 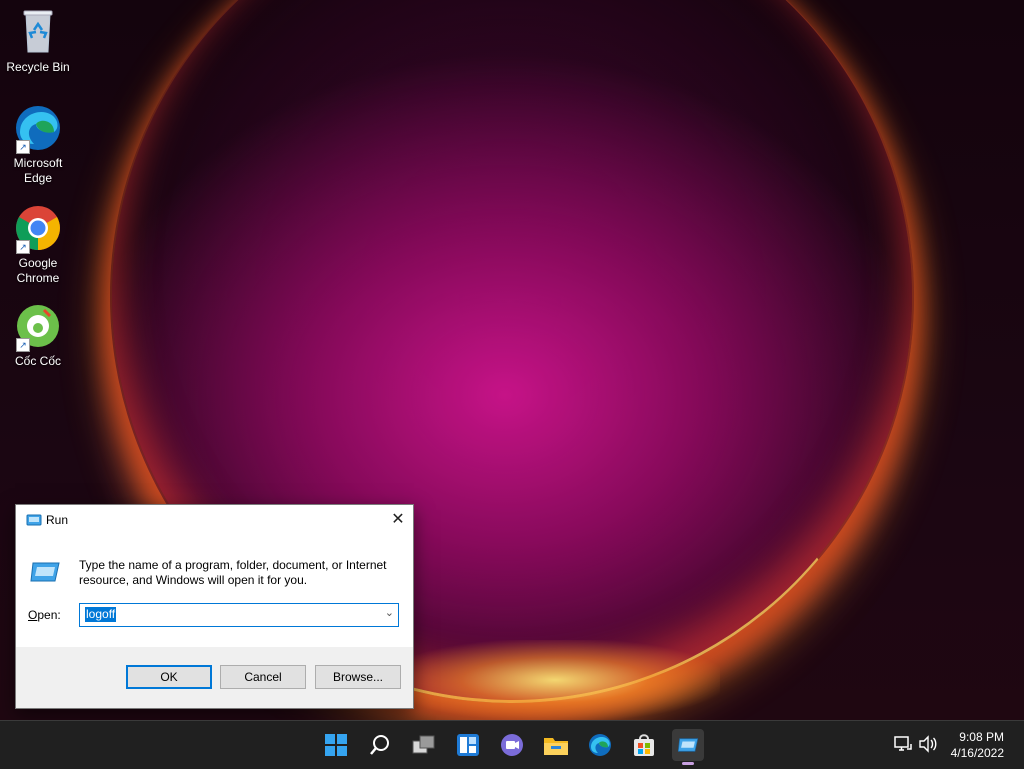 What do you see at coordinates (644, 745) in the screenshot?
I see `store-icon` at bounding box center [644, 745].